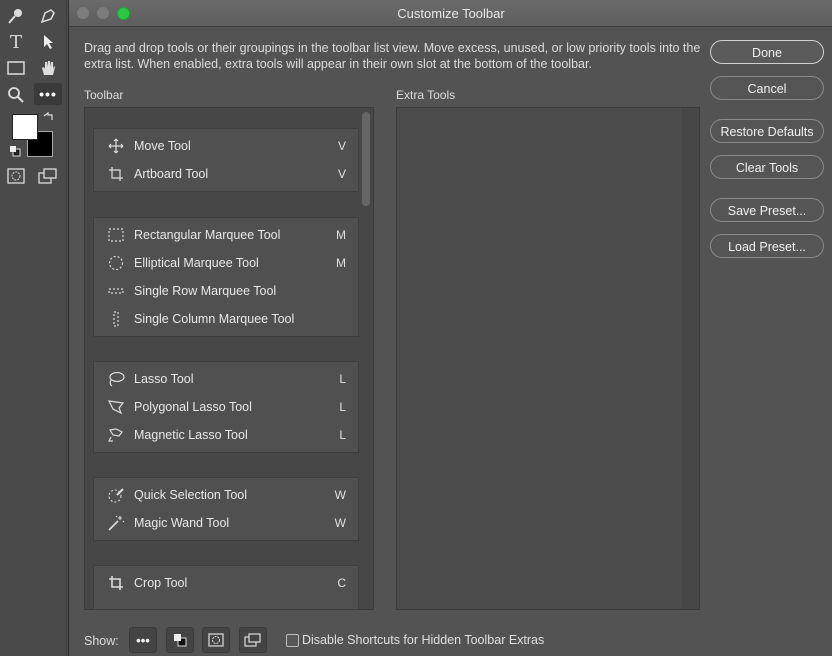 The image size is (832, 656). I want to click on dialog-titlebar: Customize Toolbar, so click(450, 13).